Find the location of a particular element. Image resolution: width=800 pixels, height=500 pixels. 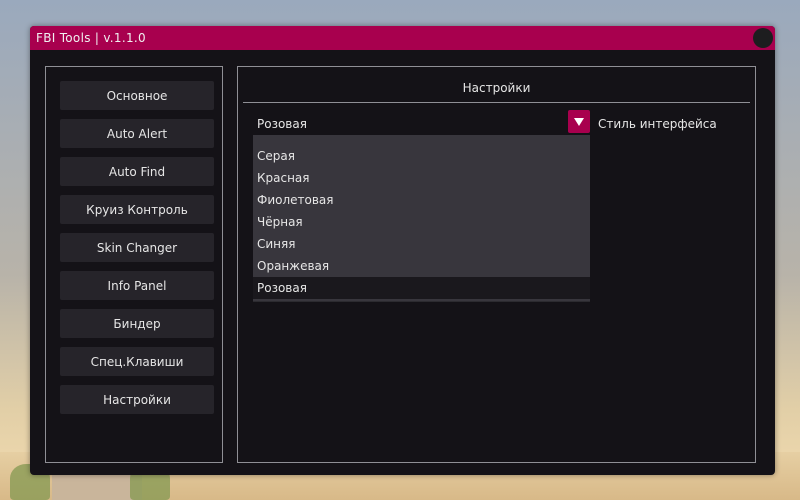

style-combo: Розовая is located at coordinates (421, 123).